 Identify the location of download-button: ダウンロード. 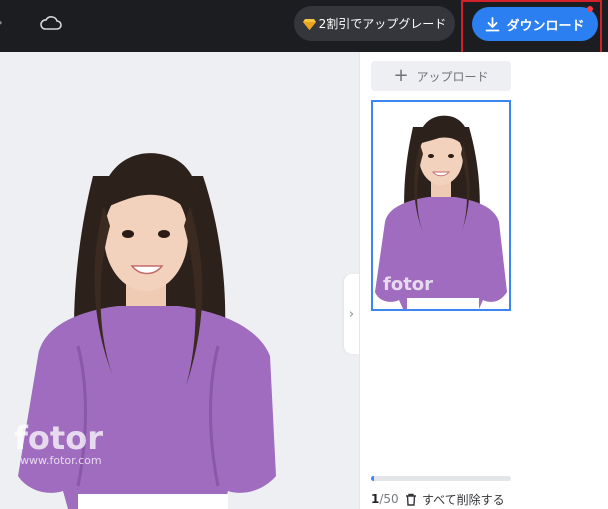
(535, 24).